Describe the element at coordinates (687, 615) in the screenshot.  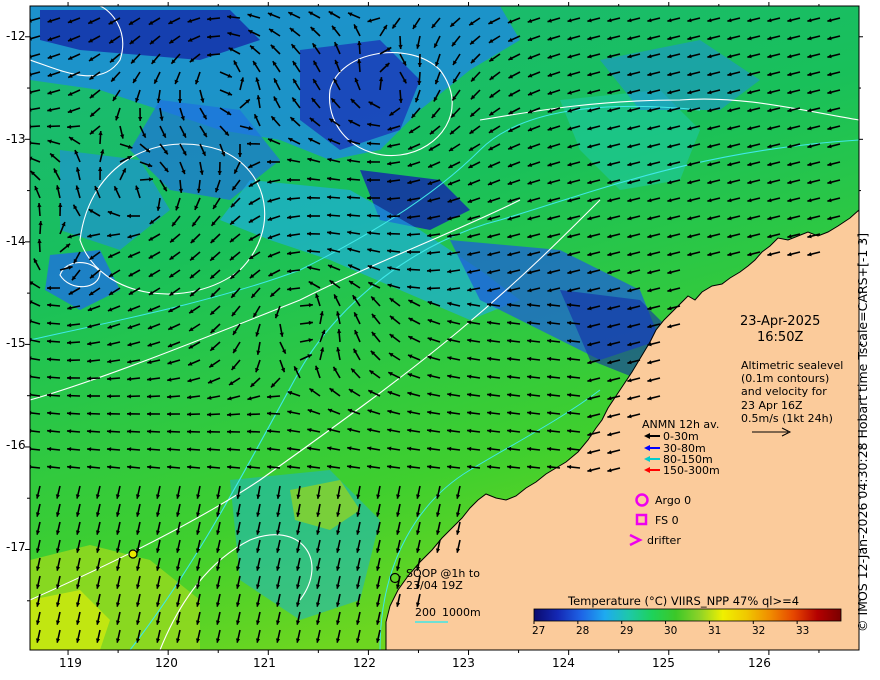
I see `colorbar` at that location.